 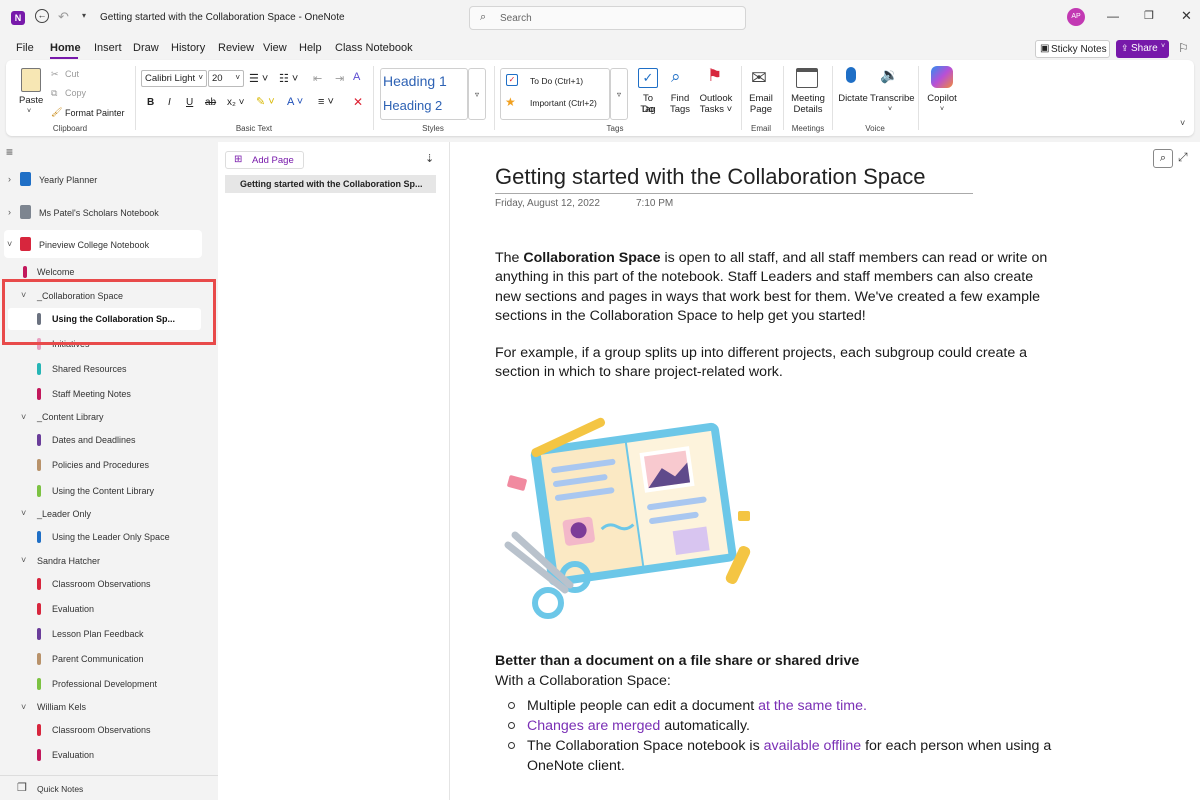 What do you see at coordinates (103, 491) in the screenshot?
I see `section-using-content: Using the Content Library` at bounding box center [103, 491].